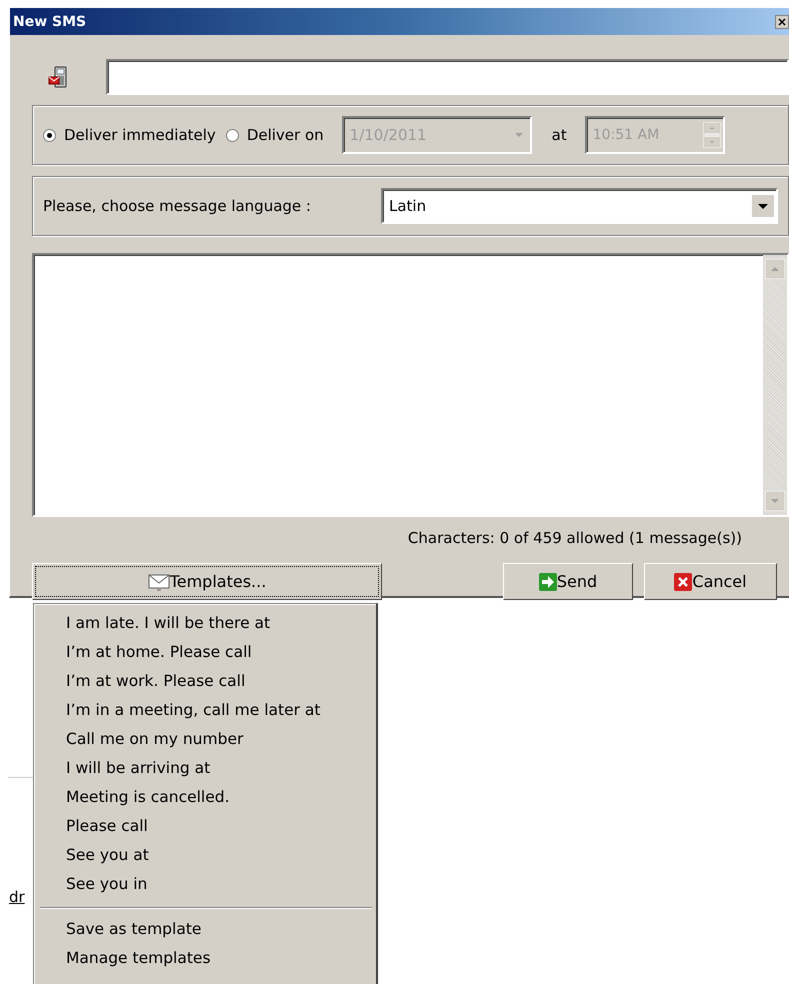 The width and height of the screenshot is (789, 984). Describe the element at coordinates (17, 897) in the screenshot. I see `link: dr` at that location.